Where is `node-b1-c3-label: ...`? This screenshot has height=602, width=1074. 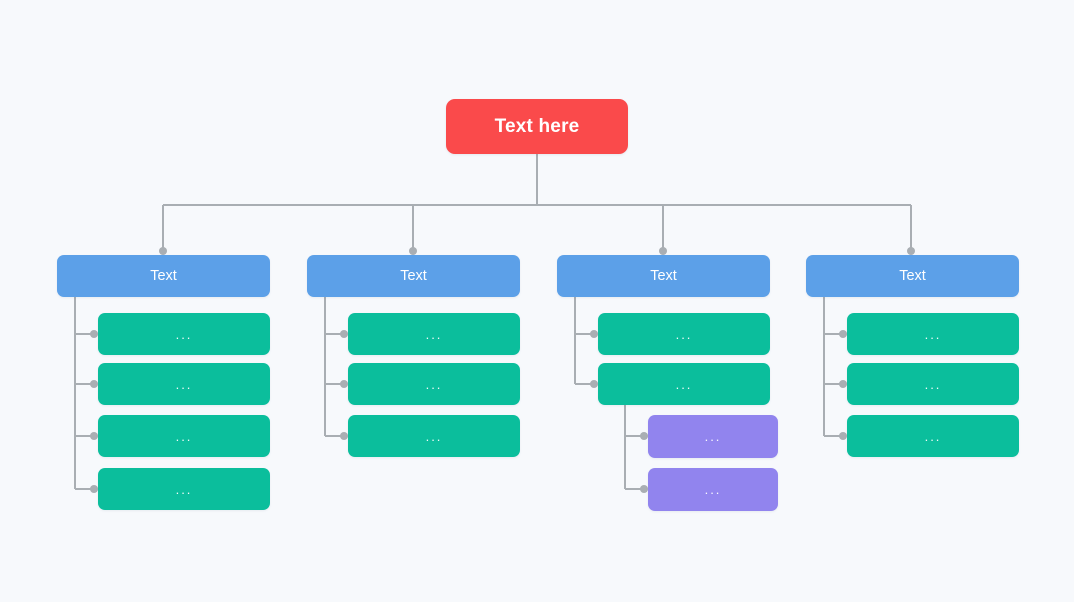
node-b1-c3-label: ... is located at coordinates (184, 436).